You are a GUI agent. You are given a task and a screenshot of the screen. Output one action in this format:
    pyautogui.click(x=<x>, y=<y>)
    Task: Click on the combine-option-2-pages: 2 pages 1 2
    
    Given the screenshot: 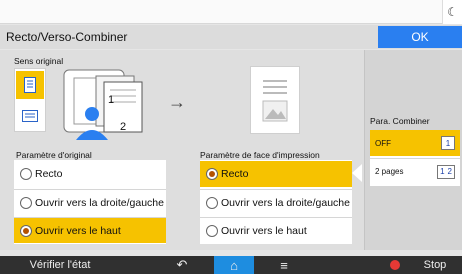 What is the action you would take?
    pyautogui.click(x=415, y=171)
    